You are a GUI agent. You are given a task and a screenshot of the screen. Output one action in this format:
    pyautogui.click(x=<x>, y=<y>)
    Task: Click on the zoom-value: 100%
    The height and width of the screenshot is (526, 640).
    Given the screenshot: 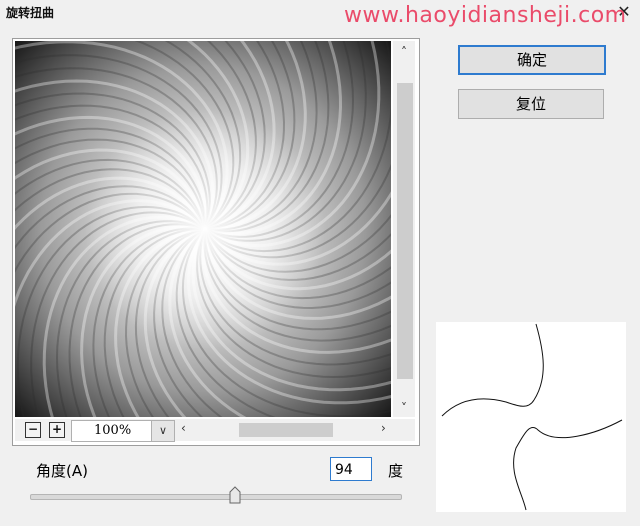 What is the action you would take?
    pyautogui.click(x=113, y=430)
    